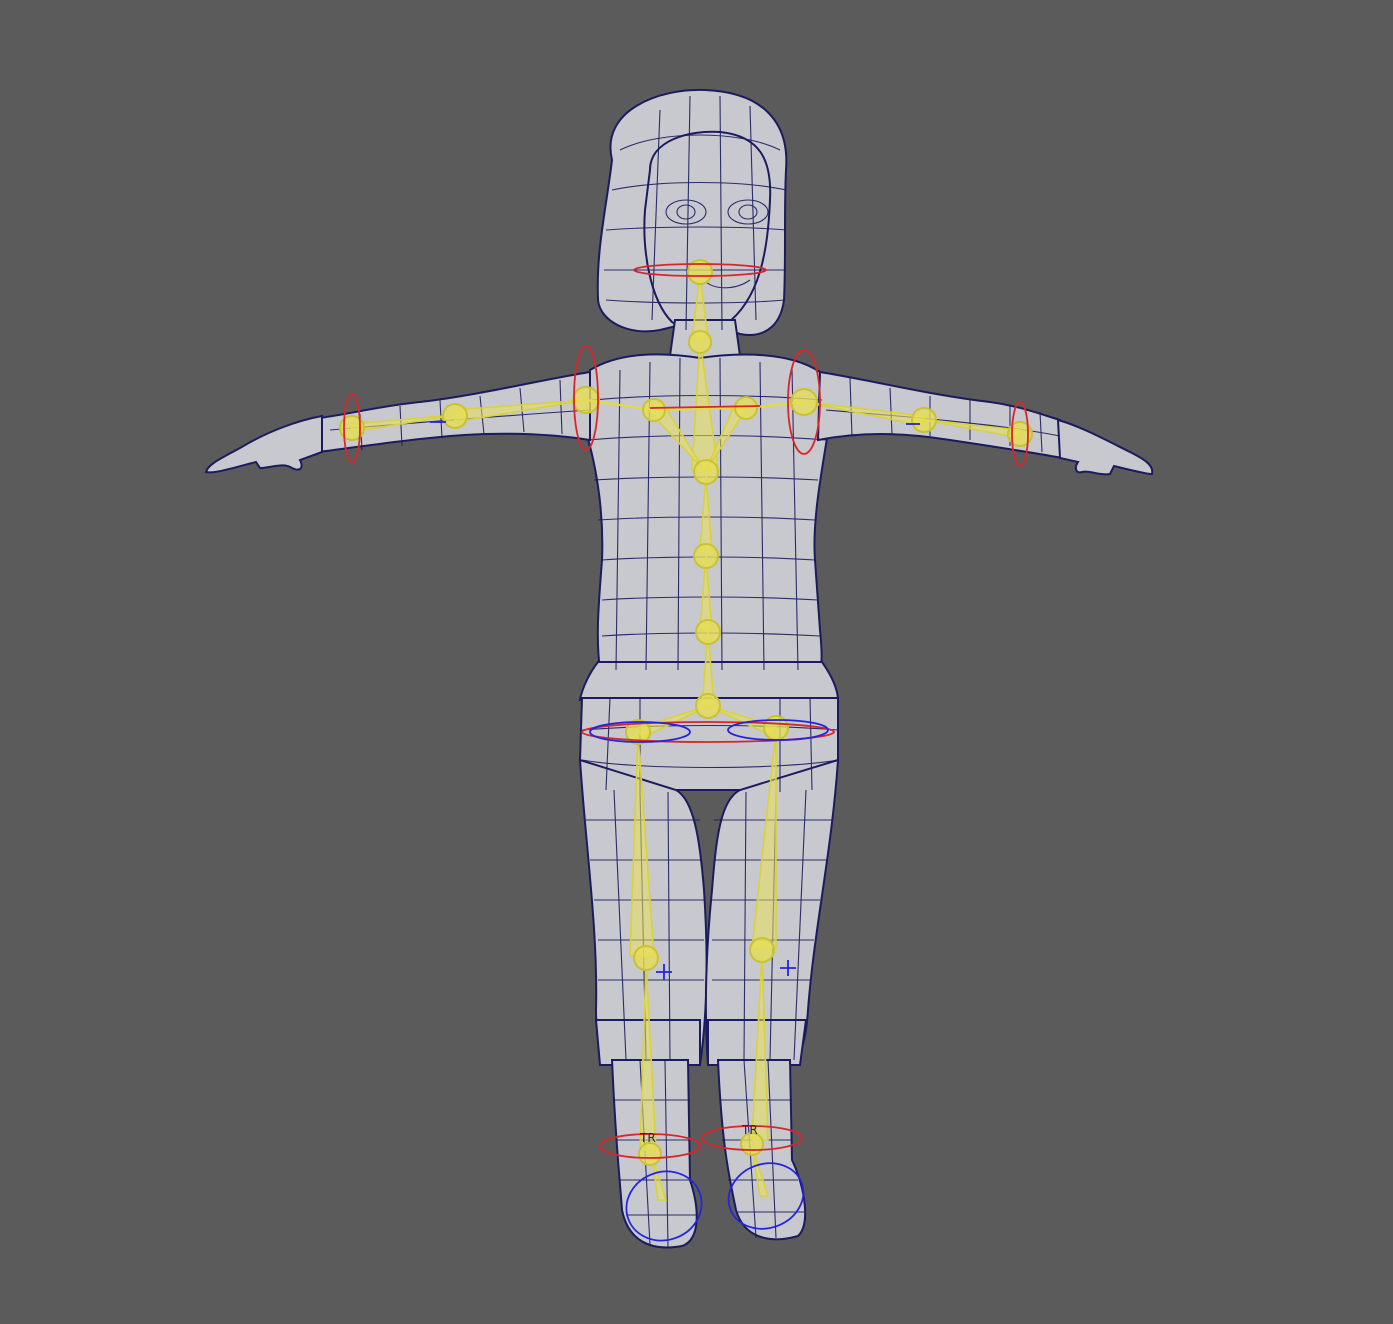  I want to click on hand-left-mesh, so click(263, 444).